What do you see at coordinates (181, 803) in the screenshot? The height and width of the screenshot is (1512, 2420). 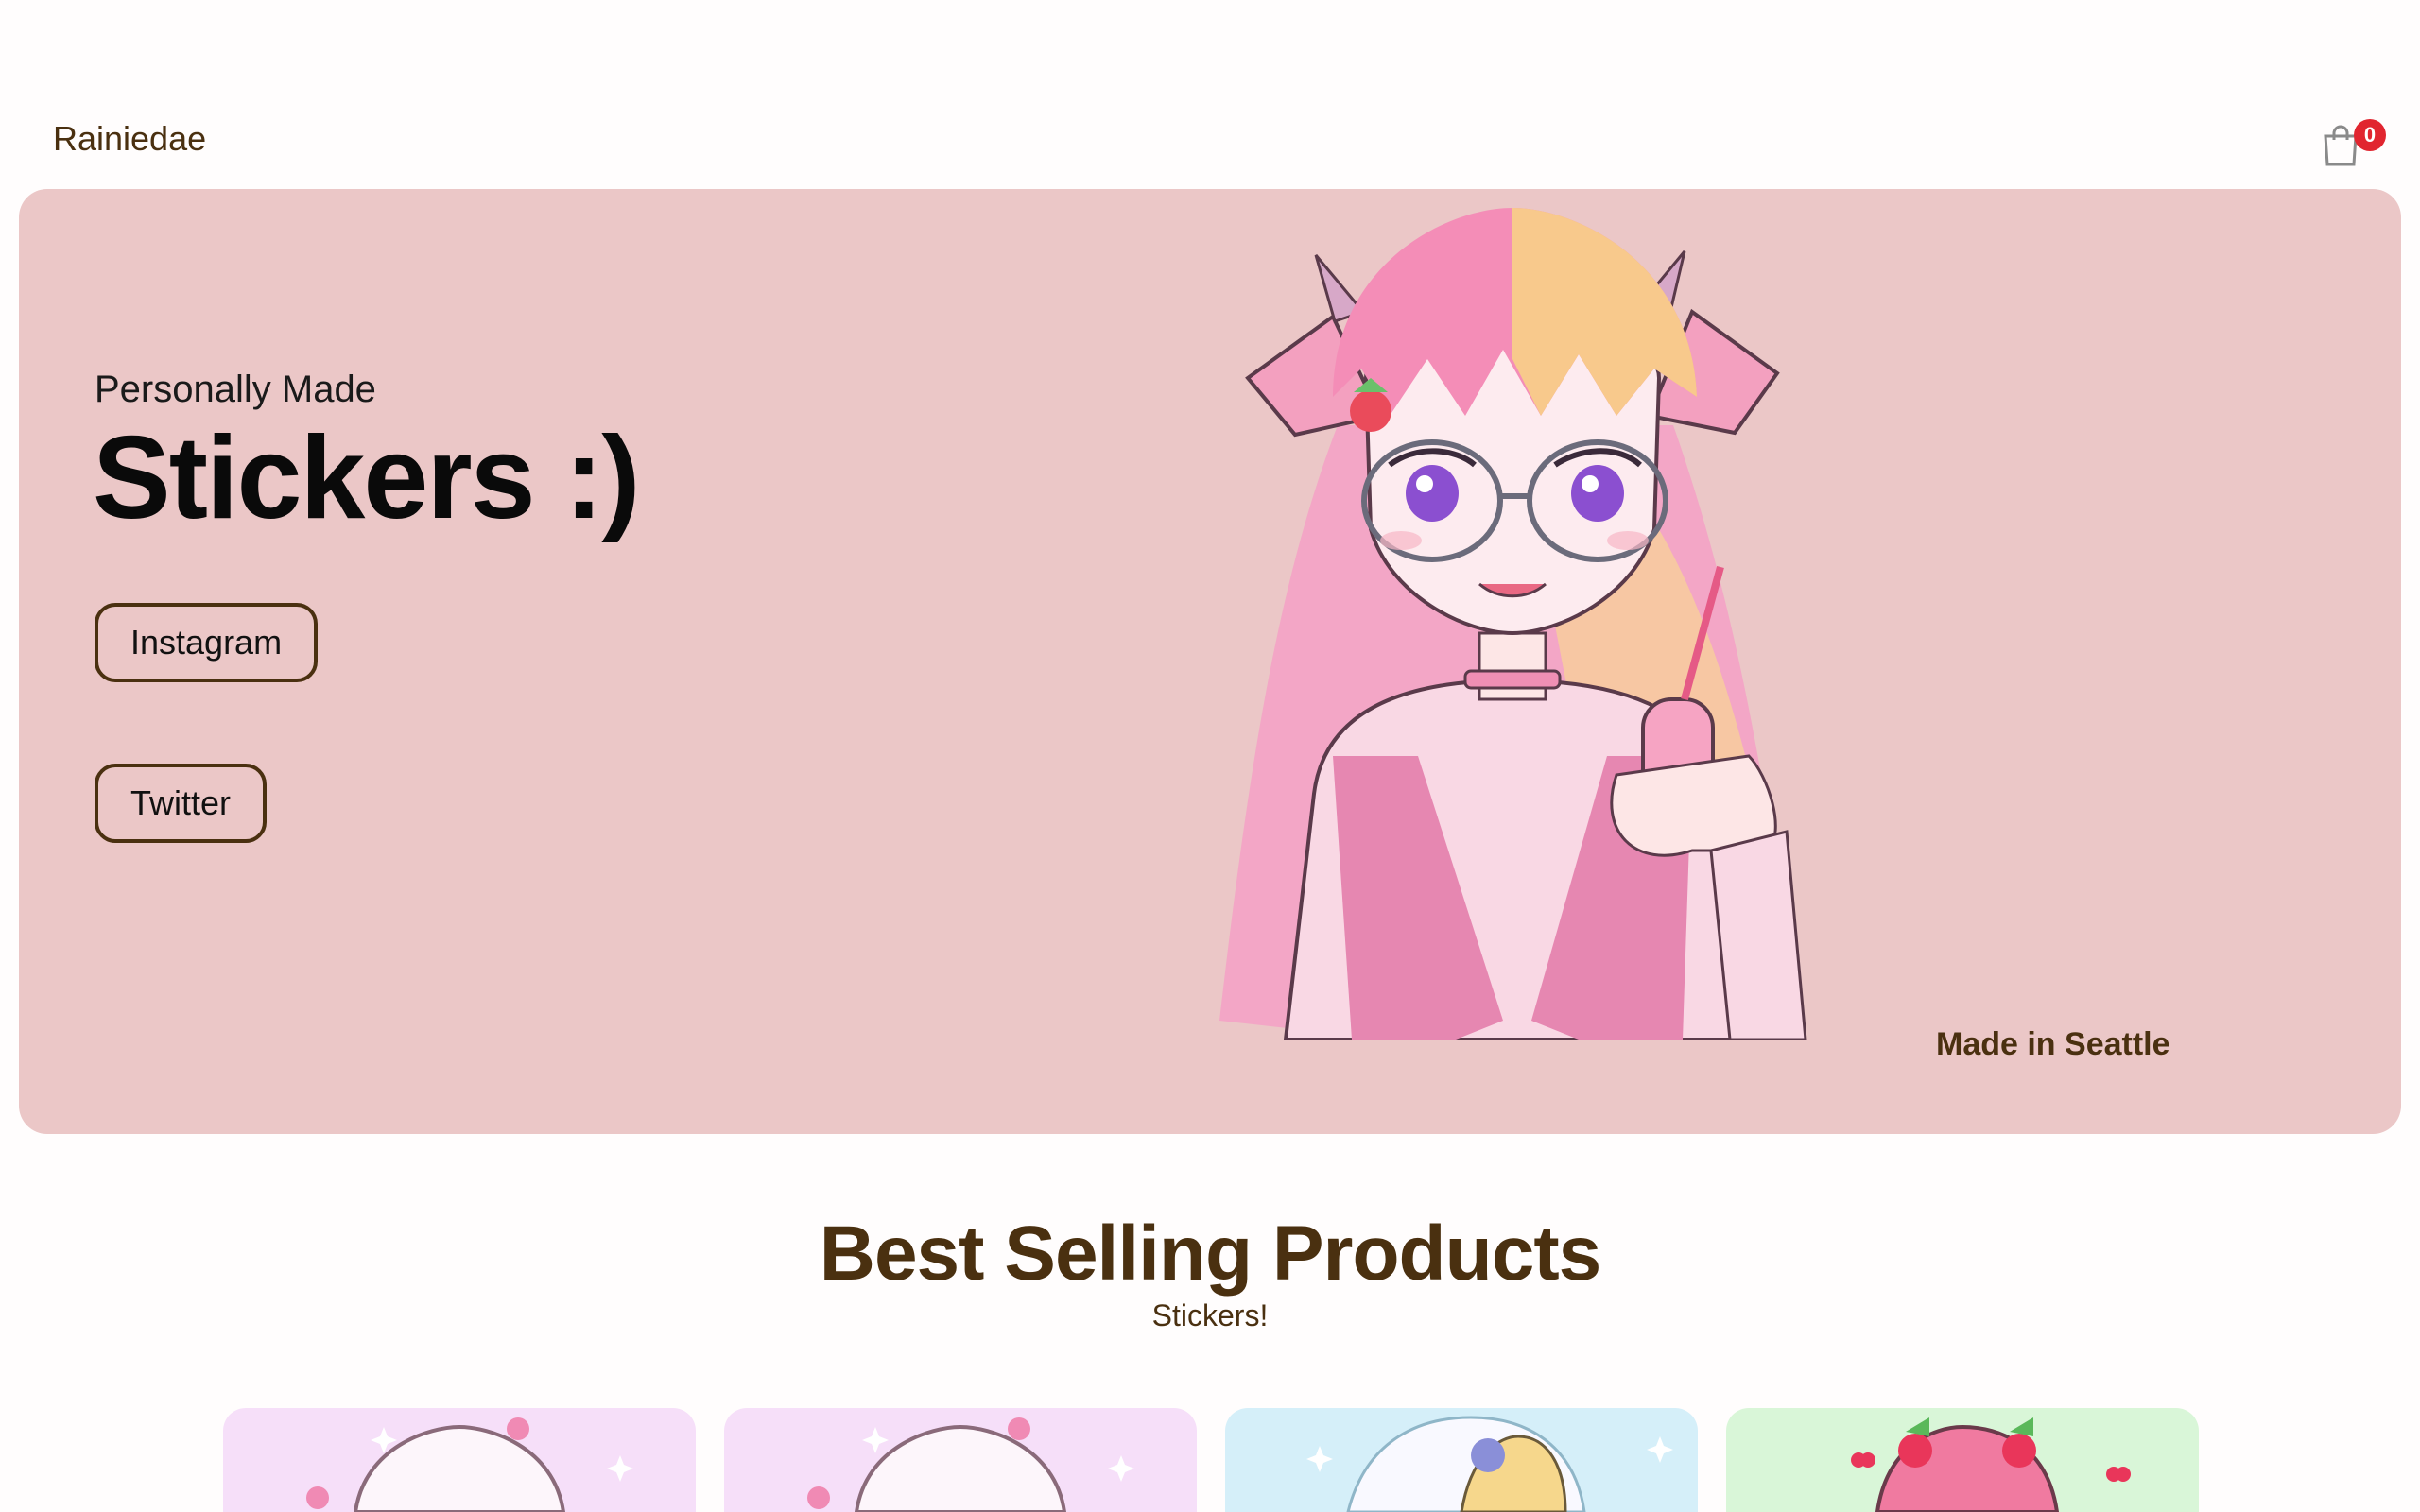 I see `twitter-button: Twitter` at bounding box center [181, 803].